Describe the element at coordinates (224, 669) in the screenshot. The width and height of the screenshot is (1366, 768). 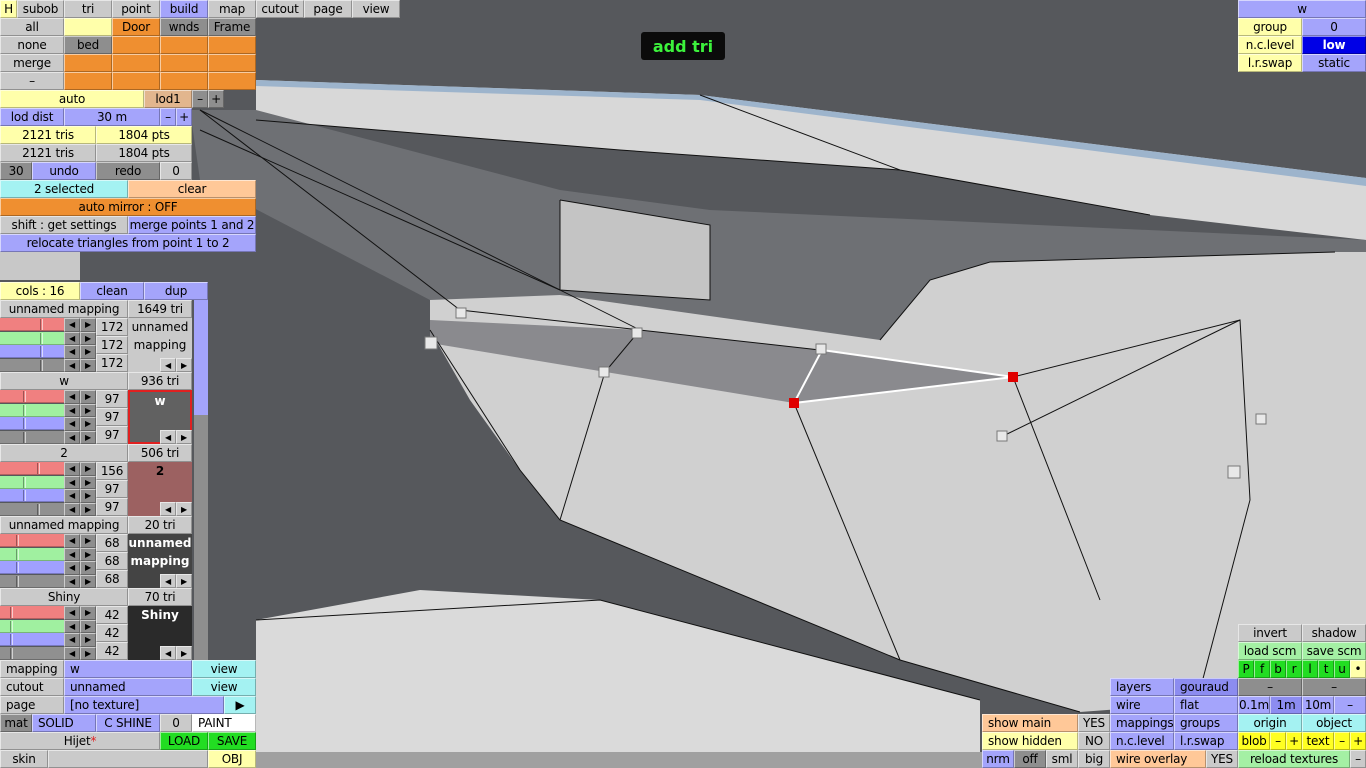
I see `mapping-view-button: view` at that location.